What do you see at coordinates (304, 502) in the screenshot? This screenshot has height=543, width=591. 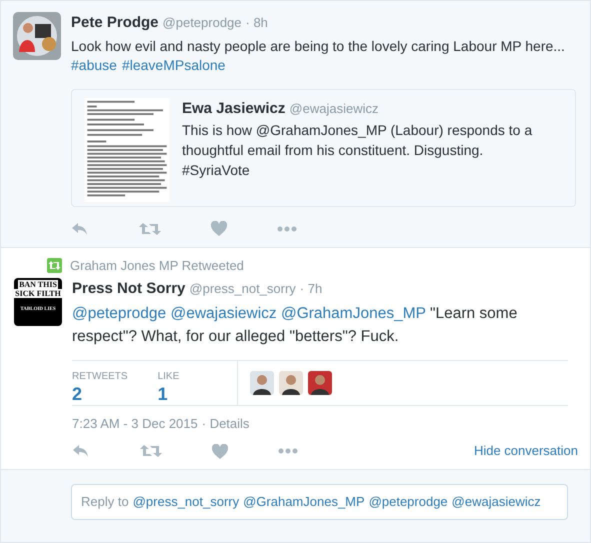 I see `reply-mention: @GrahamJones_MP` at bounding box center [304, 502].